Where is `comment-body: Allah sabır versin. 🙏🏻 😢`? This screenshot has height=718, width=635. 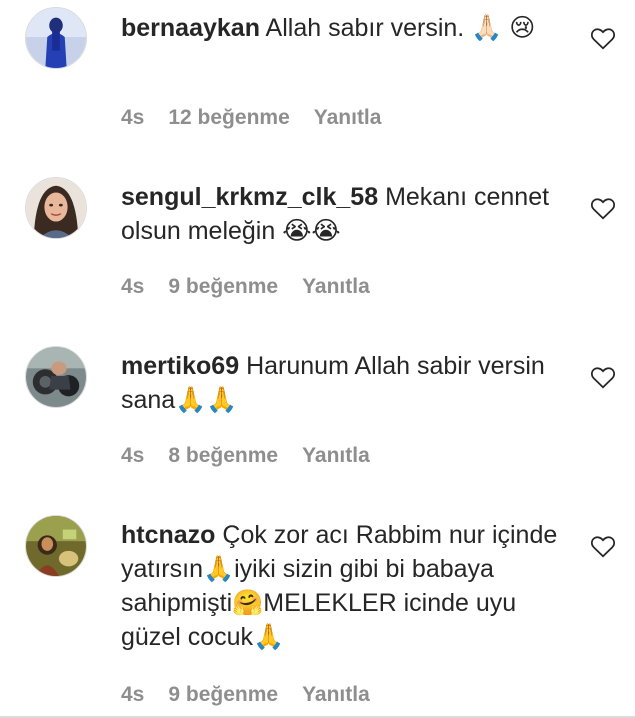
comment-body: Allah sabır versin. 🙏🏻 😢 is located at coordinates (400, 28).